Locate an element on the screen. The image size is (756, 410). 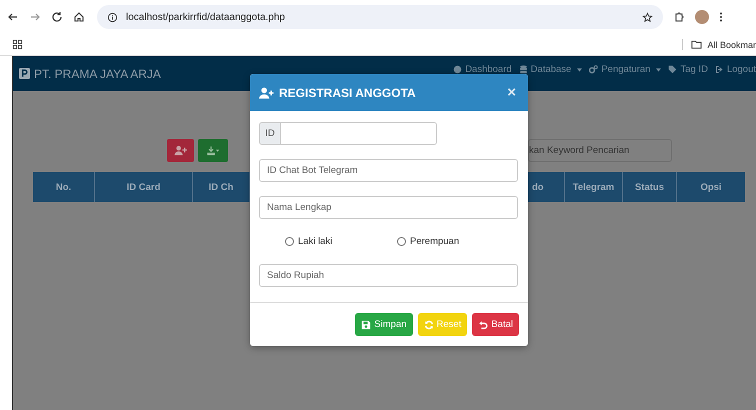
url-text: localhost/parkirrfid/dataanggota.php is located at coordinates (205, 17).